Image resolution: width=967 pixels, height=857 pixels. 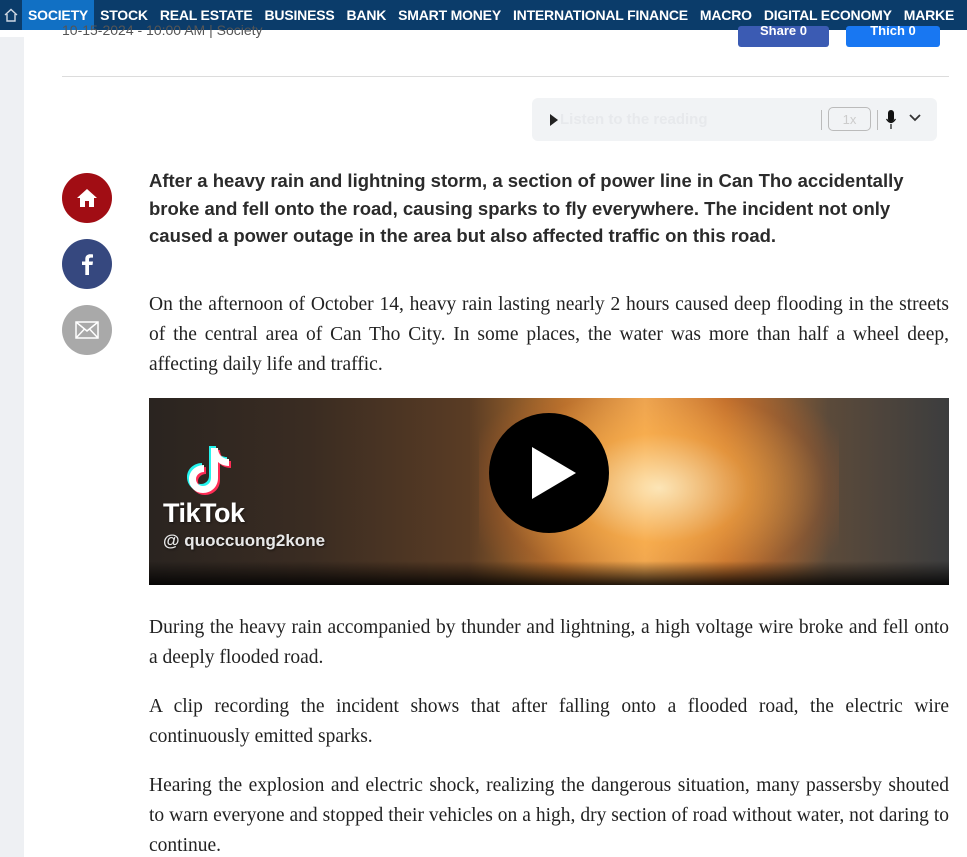 I want to click on nav-item-stock: STOCK, so click(x=124, y=15).